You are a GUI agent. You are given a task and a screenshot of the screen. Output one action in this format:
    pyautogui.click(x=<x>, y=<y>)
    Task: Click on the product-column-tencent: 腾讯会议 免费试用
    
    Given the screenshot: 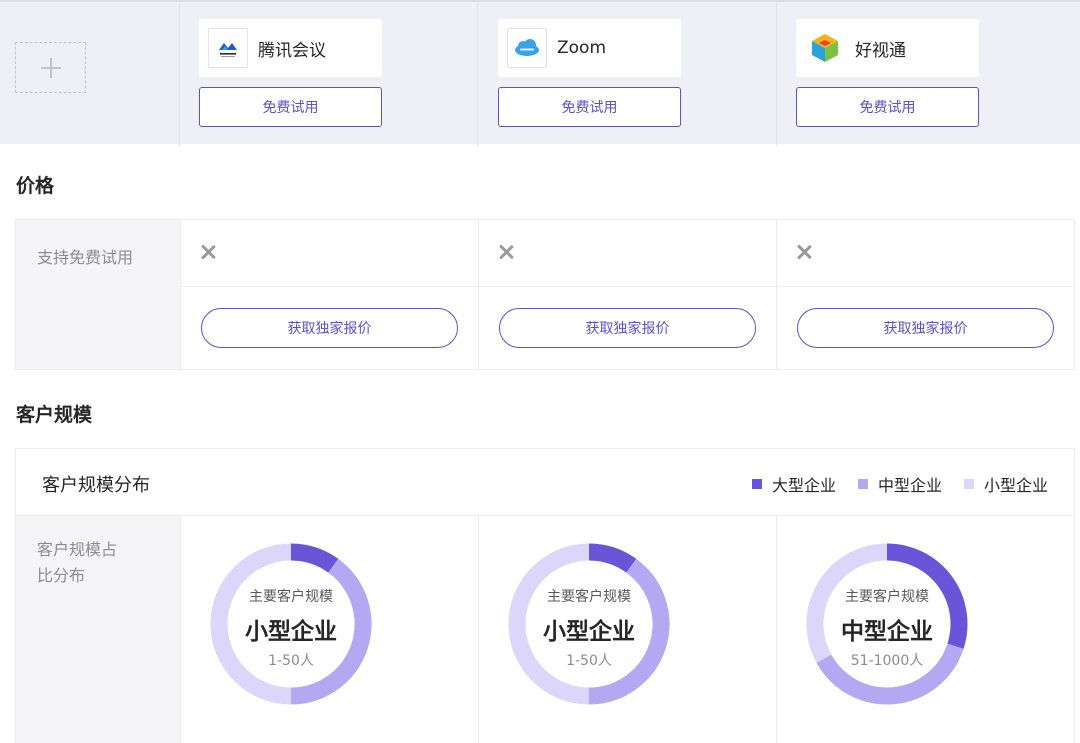 What is the action you would take?
    pyautogui.click(x=290, y=73)
    